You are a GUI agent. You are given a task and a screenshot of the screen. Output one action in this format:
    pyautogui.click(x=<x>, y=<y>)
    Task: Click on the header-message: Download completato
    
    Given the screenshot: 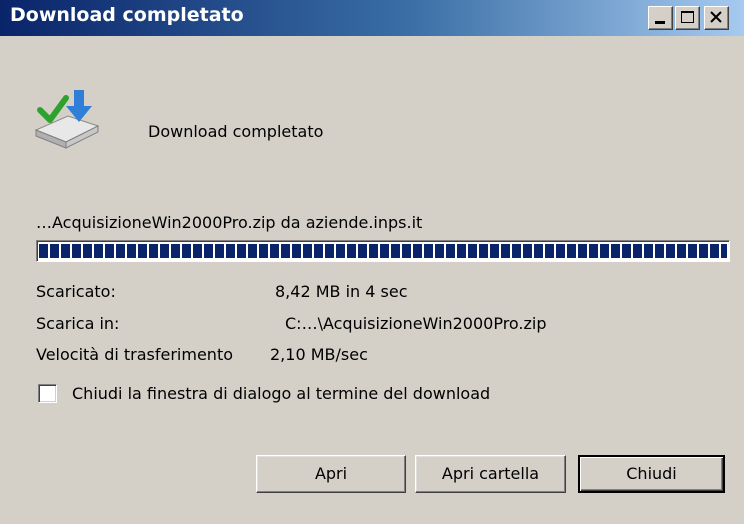 What is the action you would take?
    pyautogui.click(x=236, y=131)
    